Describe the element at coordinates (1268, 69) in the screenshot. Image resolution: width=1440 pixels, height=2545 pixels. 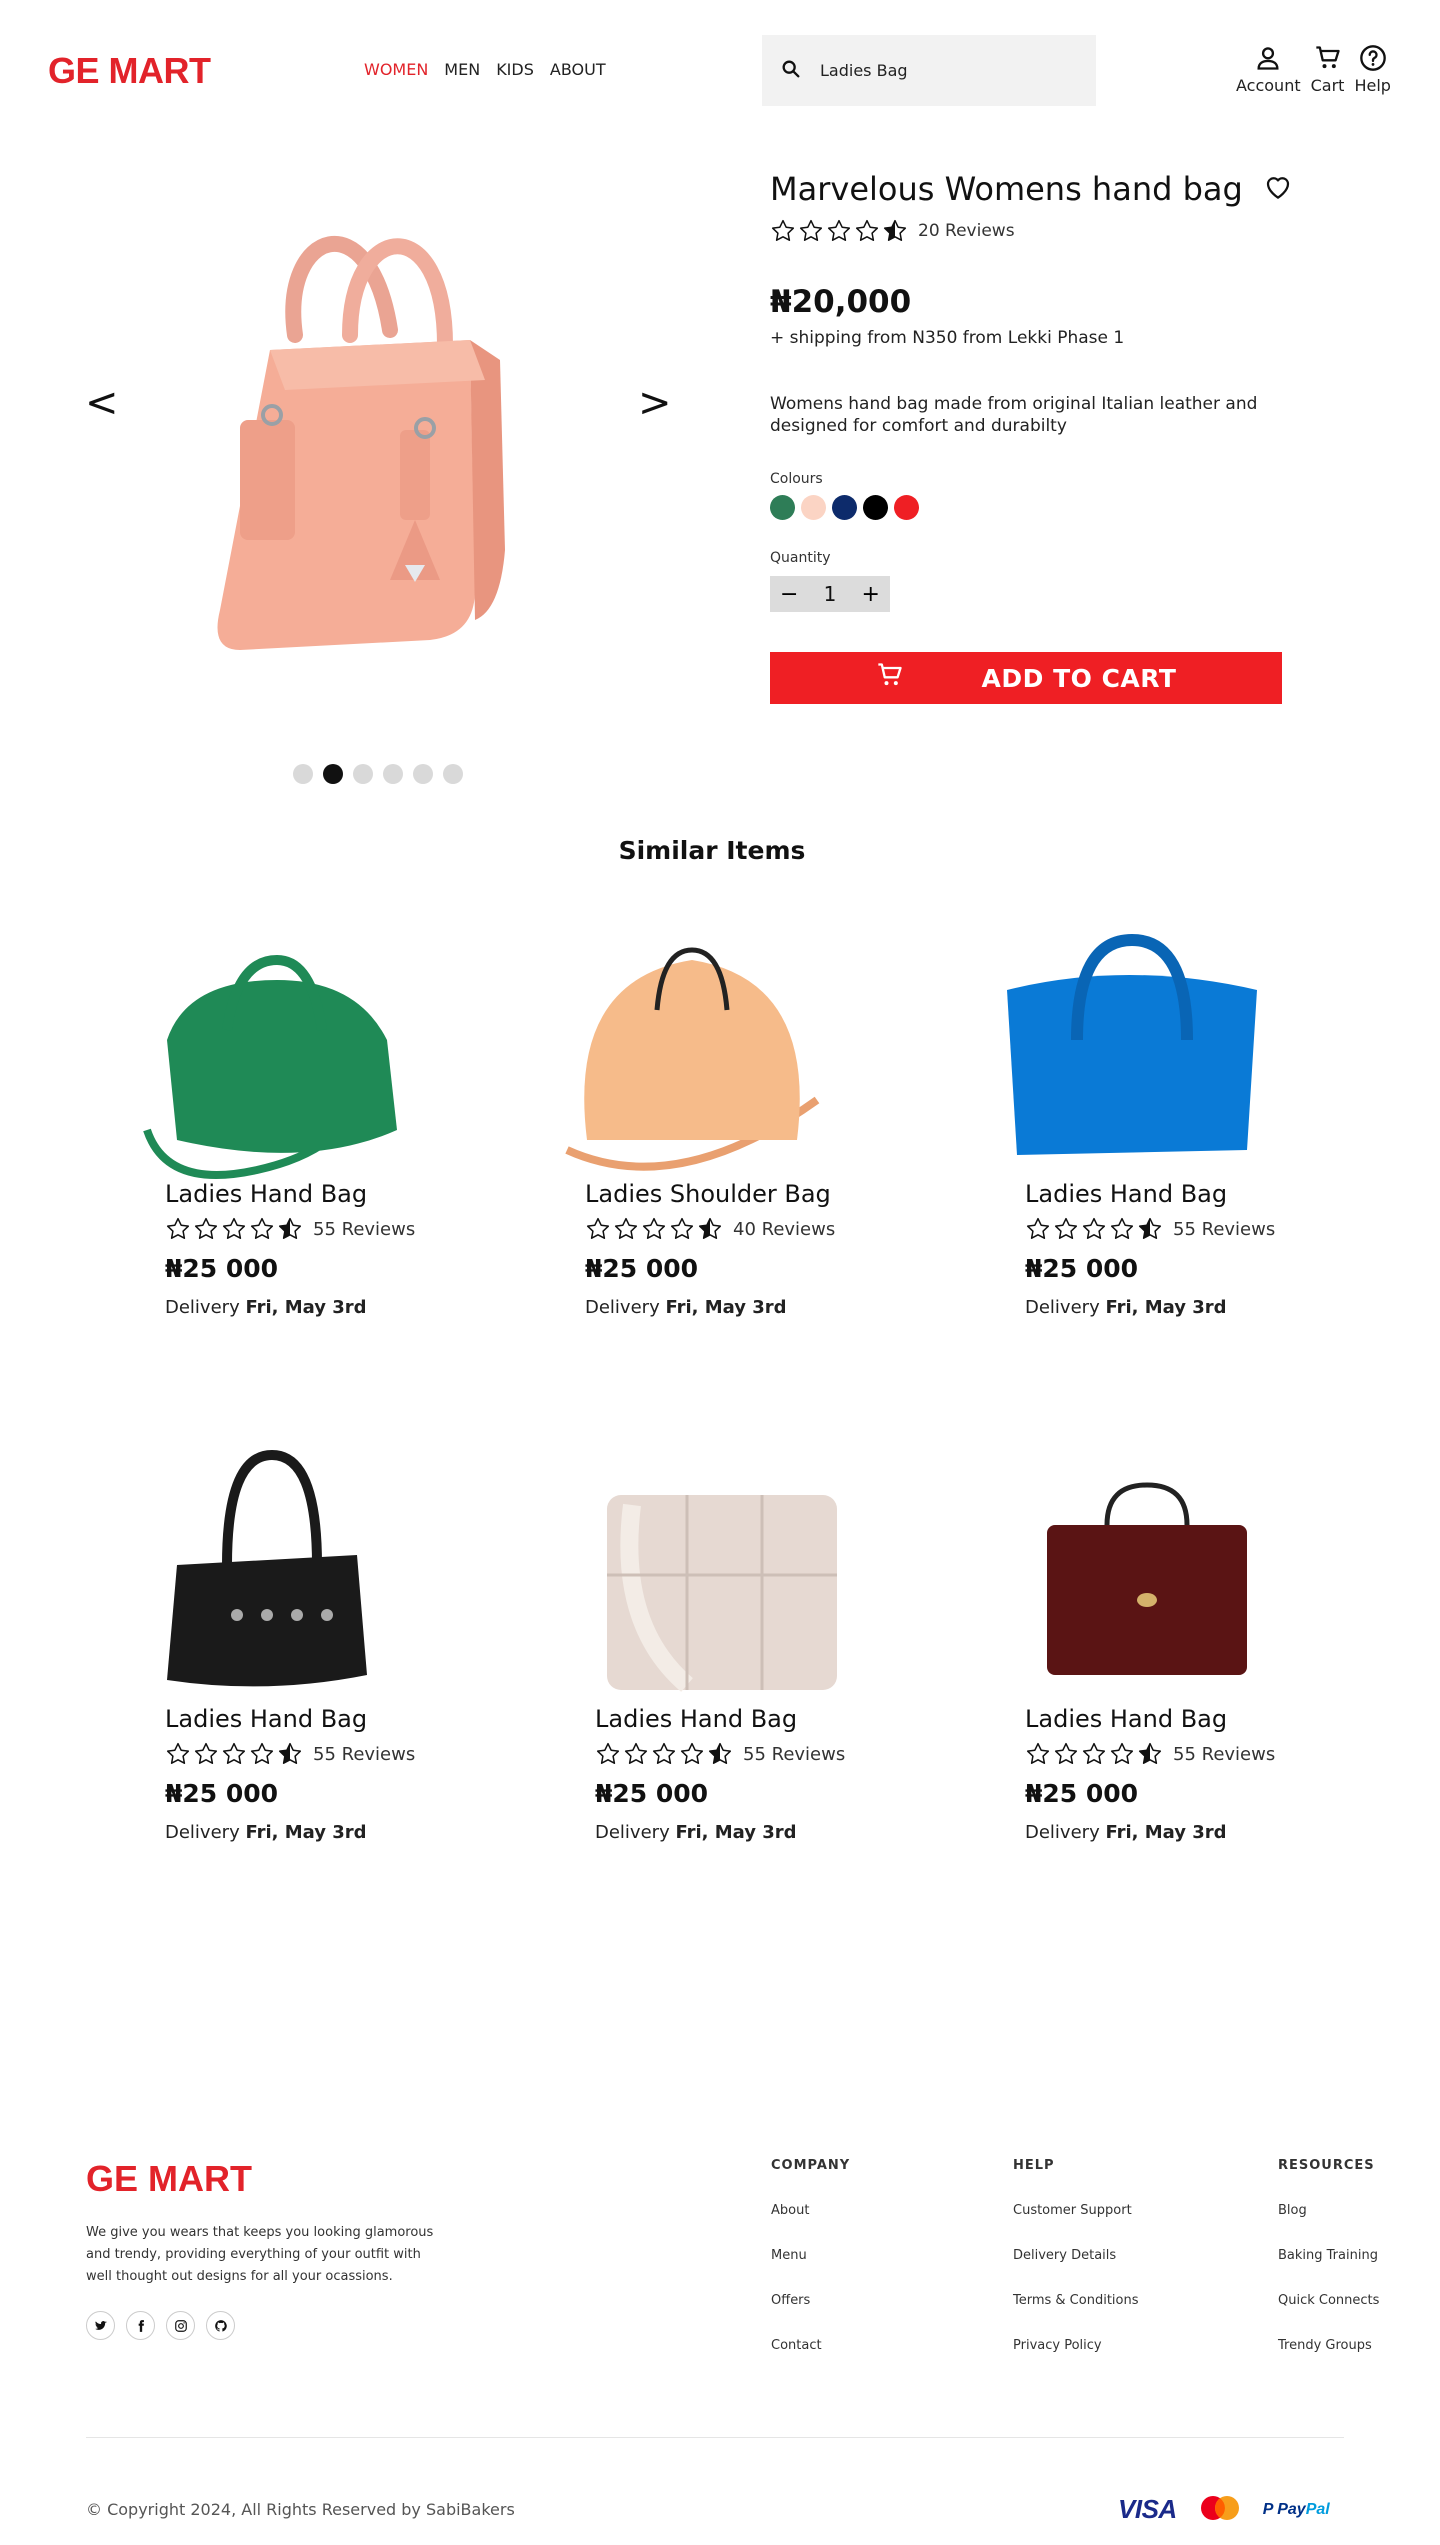
I see `account-button: Account` at that location.